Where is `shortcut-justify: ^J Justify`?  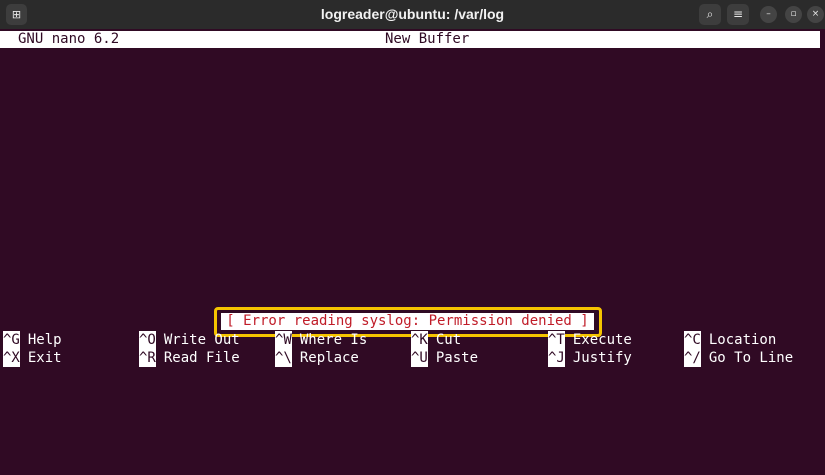 shortcut-justify: ^J Justify is located at coordinates (590, 358).